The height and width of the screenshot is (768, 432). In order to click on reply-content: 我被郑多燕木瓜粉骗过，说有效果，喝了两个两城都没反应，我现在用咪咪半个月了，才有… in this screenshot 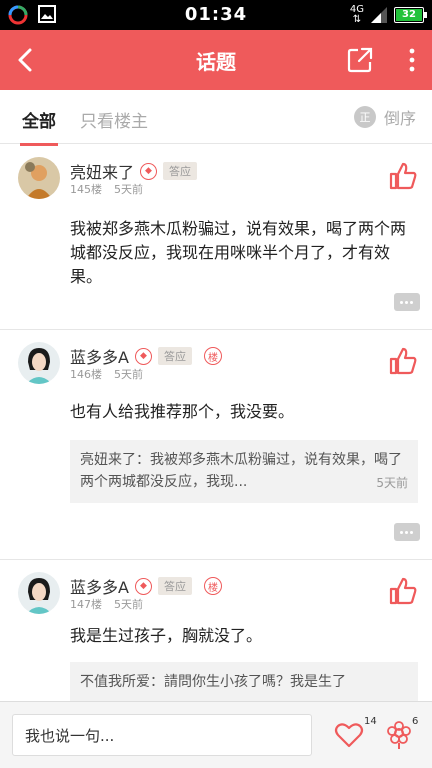, I will do `click(238, 252)`.